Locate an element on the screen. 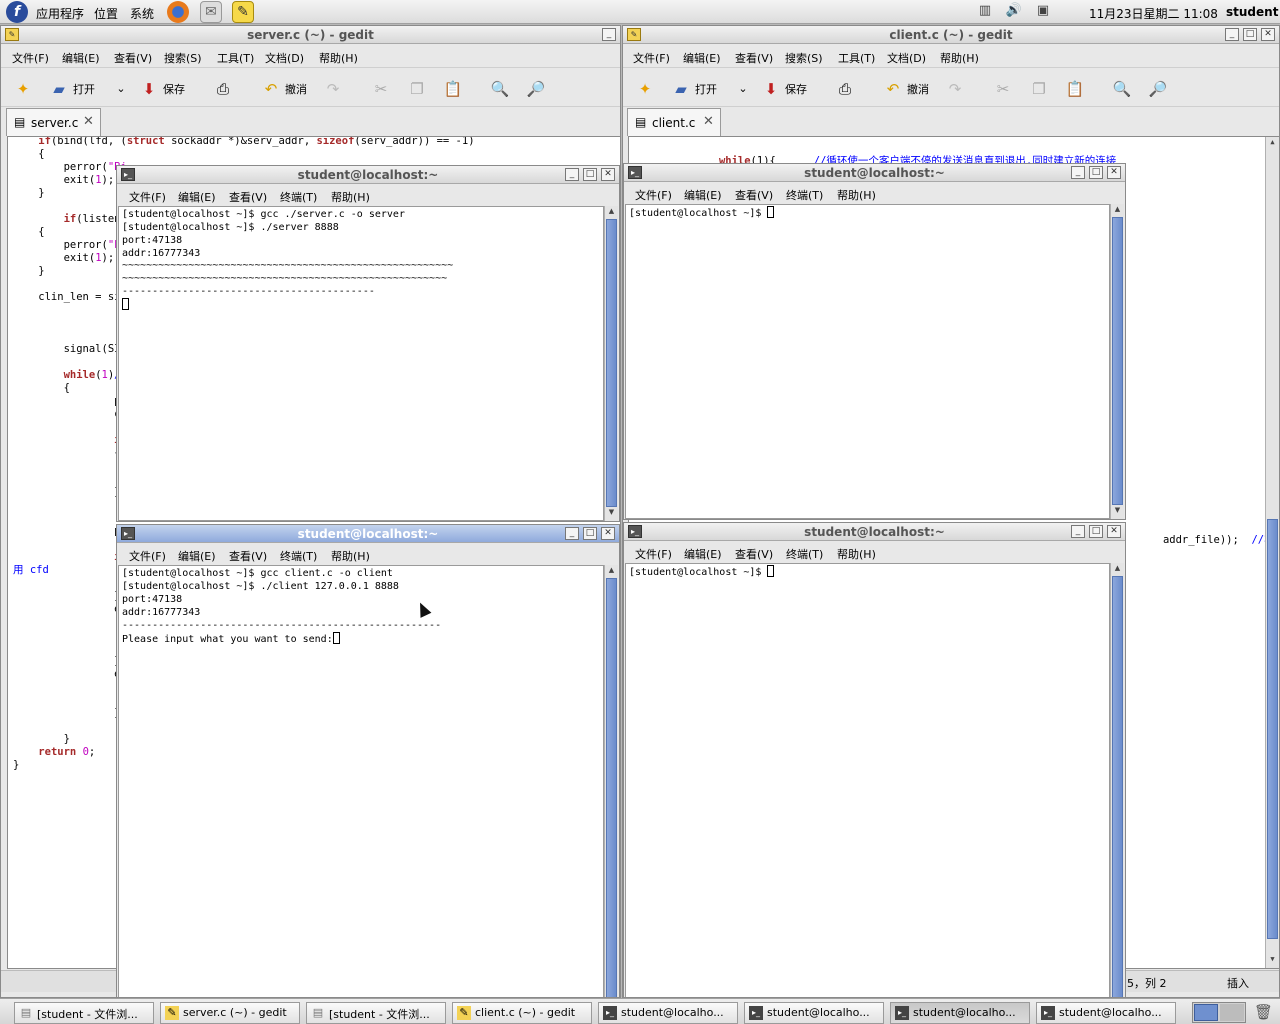 The image size is (1280, 1024). new-button: ✦ is located at coordinates (25, 89).